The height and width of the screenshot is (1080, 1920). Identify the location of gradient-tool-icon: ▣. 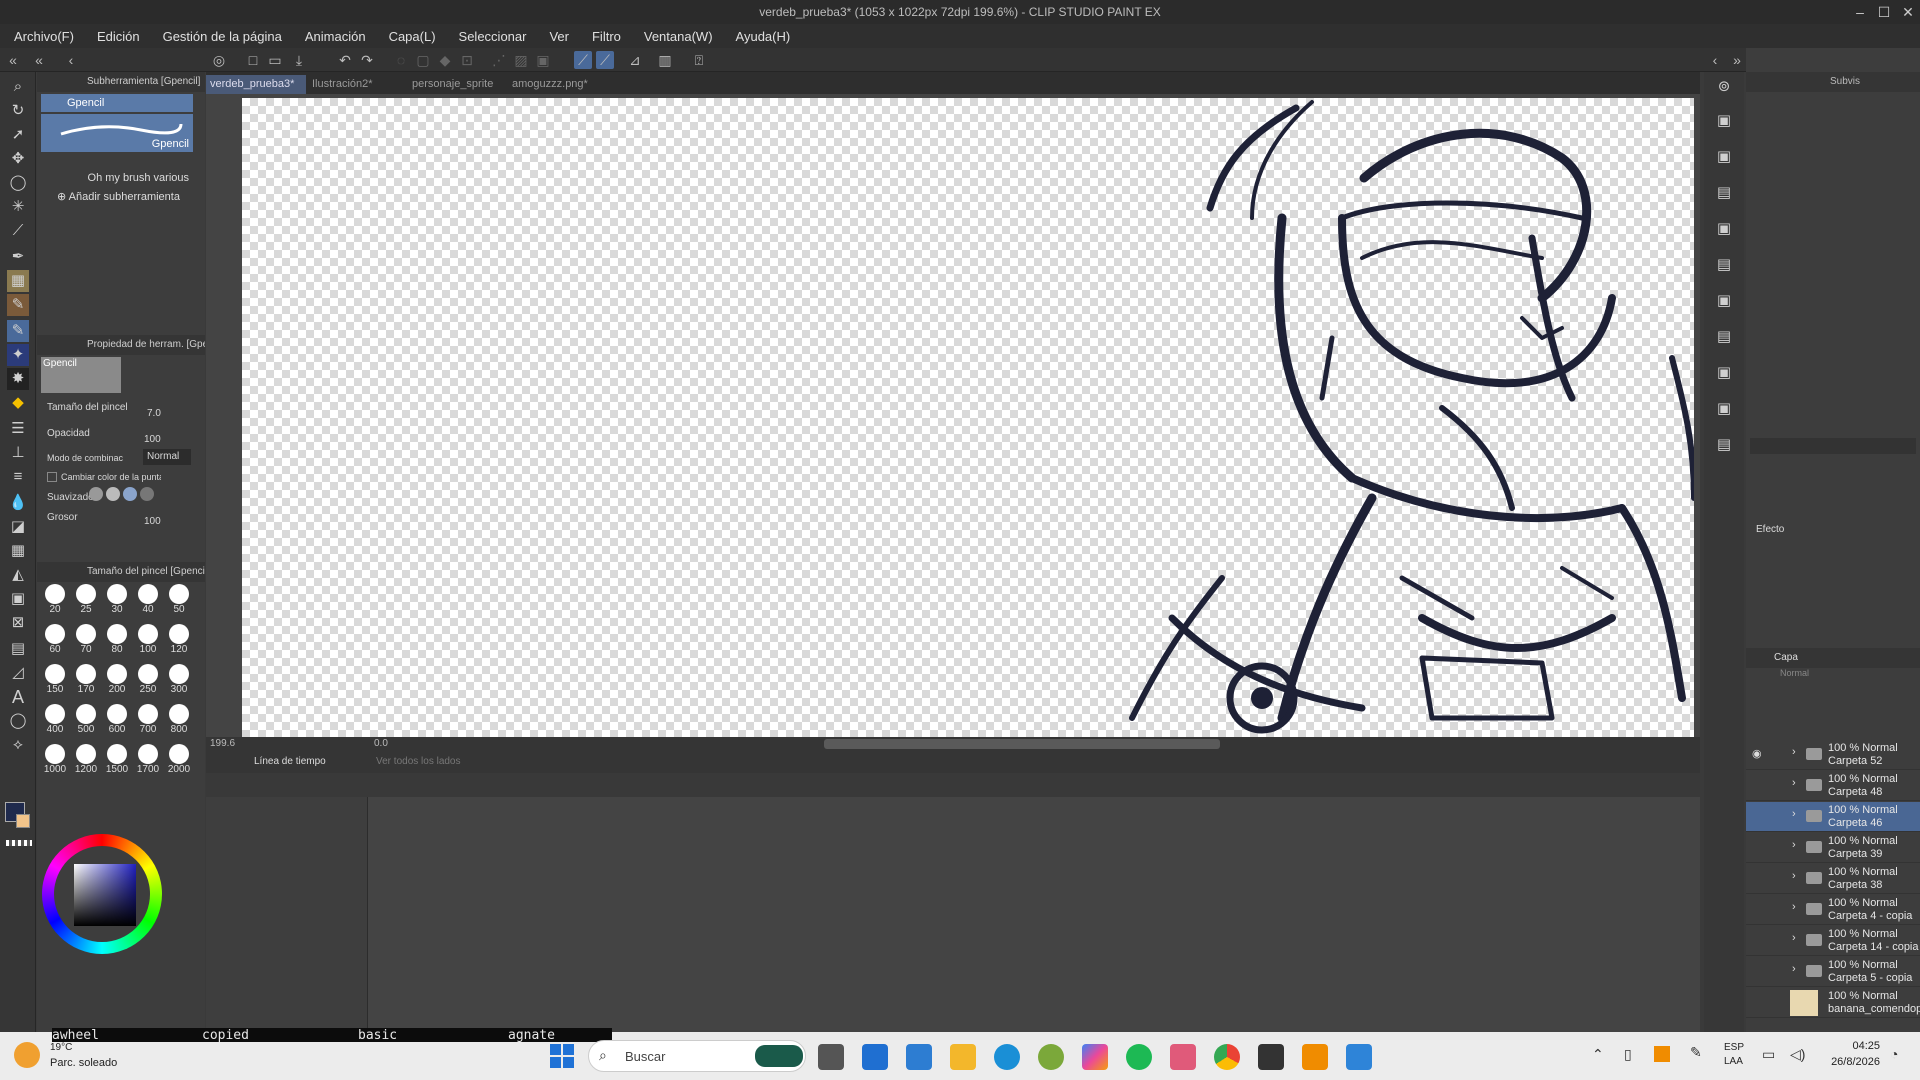
(18, 599).